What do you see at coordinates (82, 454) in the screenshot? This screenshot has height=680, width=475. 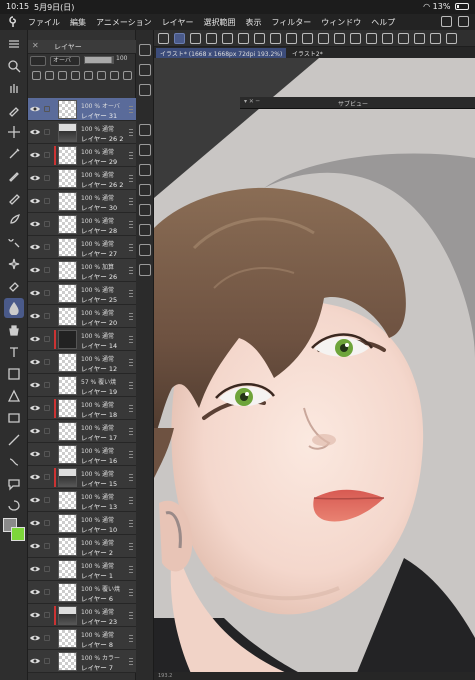 I see `layer-row: 100 % 通常 レイヤー 16` at bounding box center [82, 454].